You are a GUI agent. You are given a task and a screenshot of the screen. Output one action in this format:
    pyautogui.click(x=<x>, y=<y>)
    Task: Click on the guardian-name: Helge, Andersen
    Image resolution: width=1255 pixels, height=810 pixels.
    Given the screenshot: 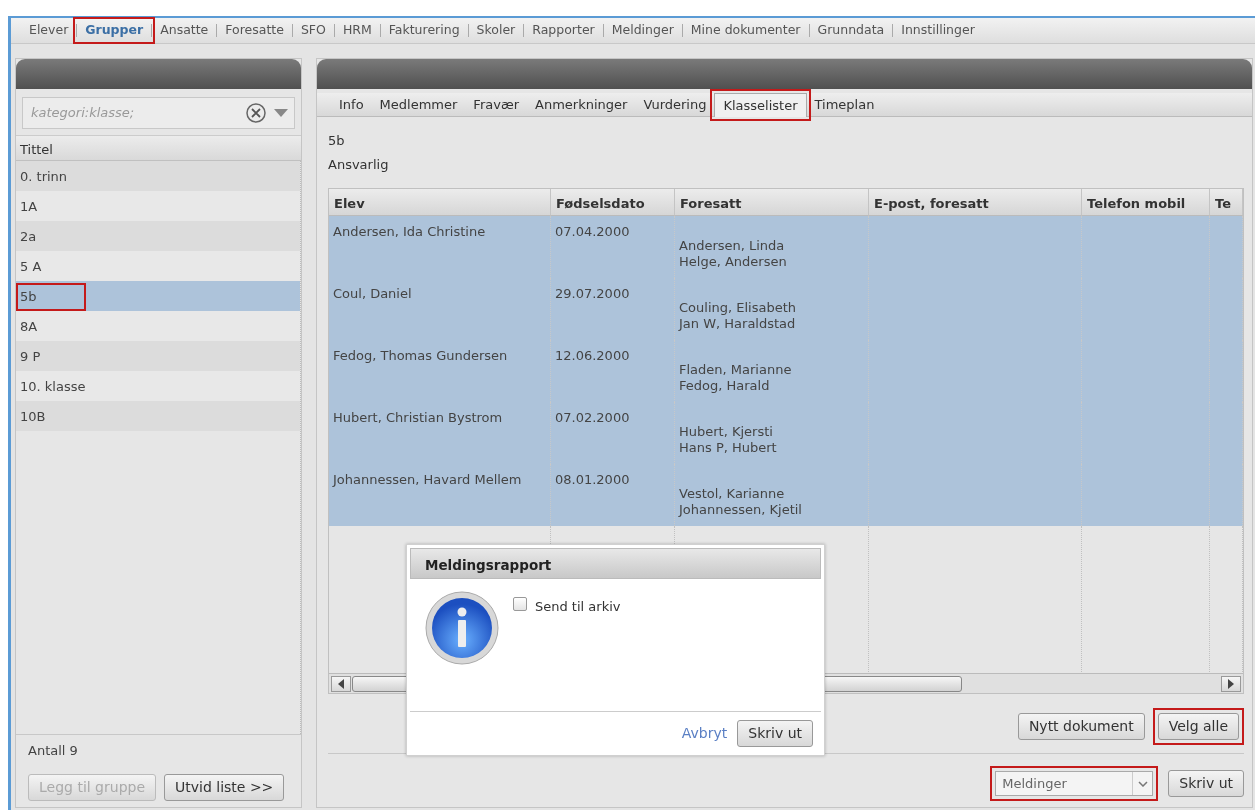 What is the action you would take?
    pyautogui.click(x=733, y=262)
    